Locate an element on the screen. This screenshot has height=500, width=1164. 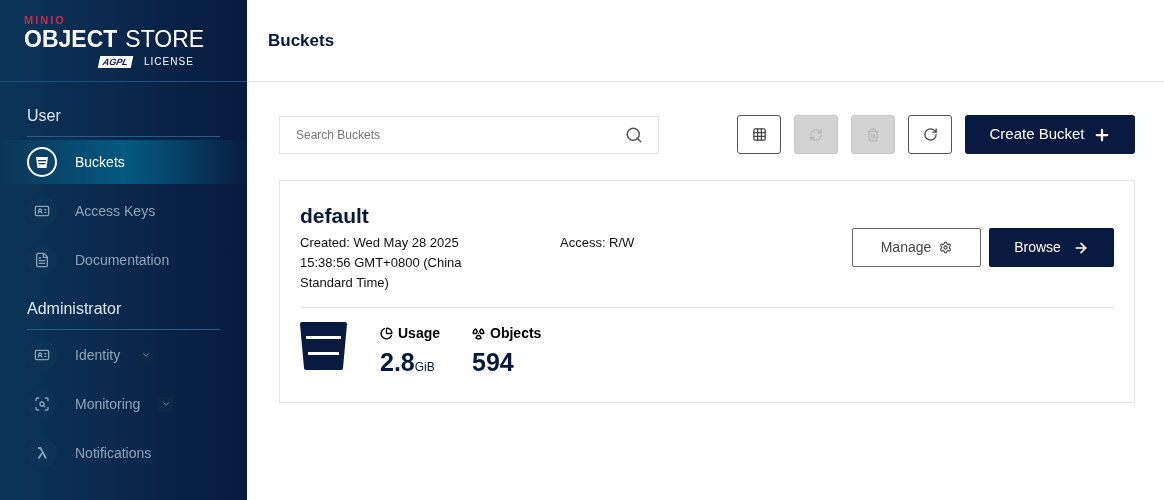
nav-item: Notifications is located at coordinates (123, 453).